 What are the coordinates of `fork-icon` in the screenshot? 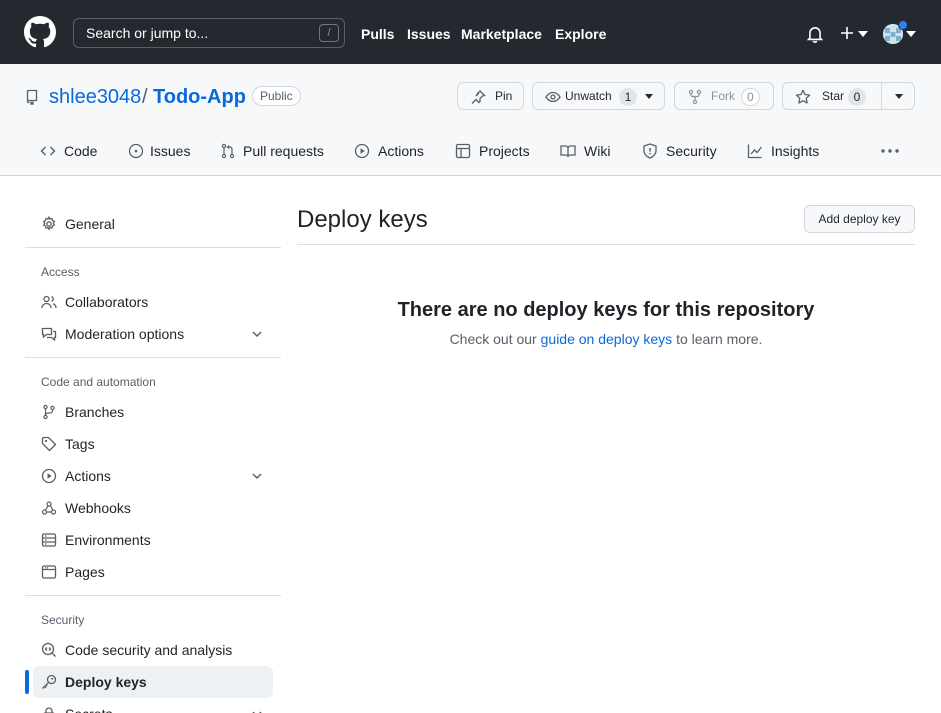 It's located at (695, 97).